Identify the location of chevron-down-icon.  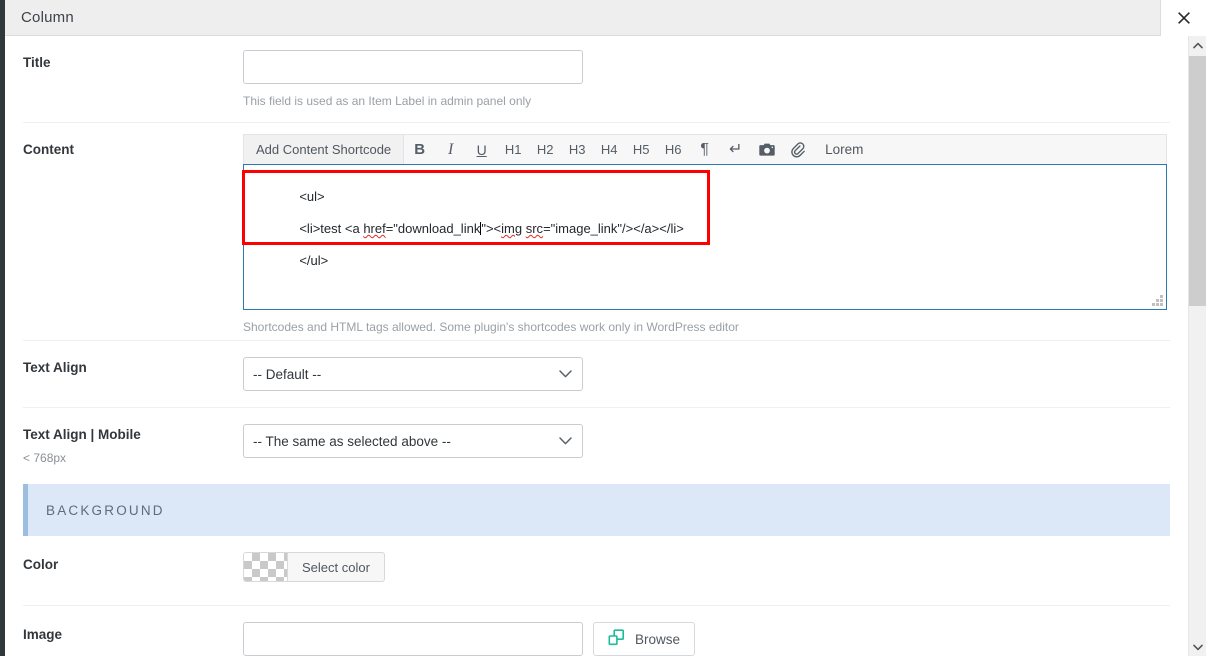
(1198, 647).